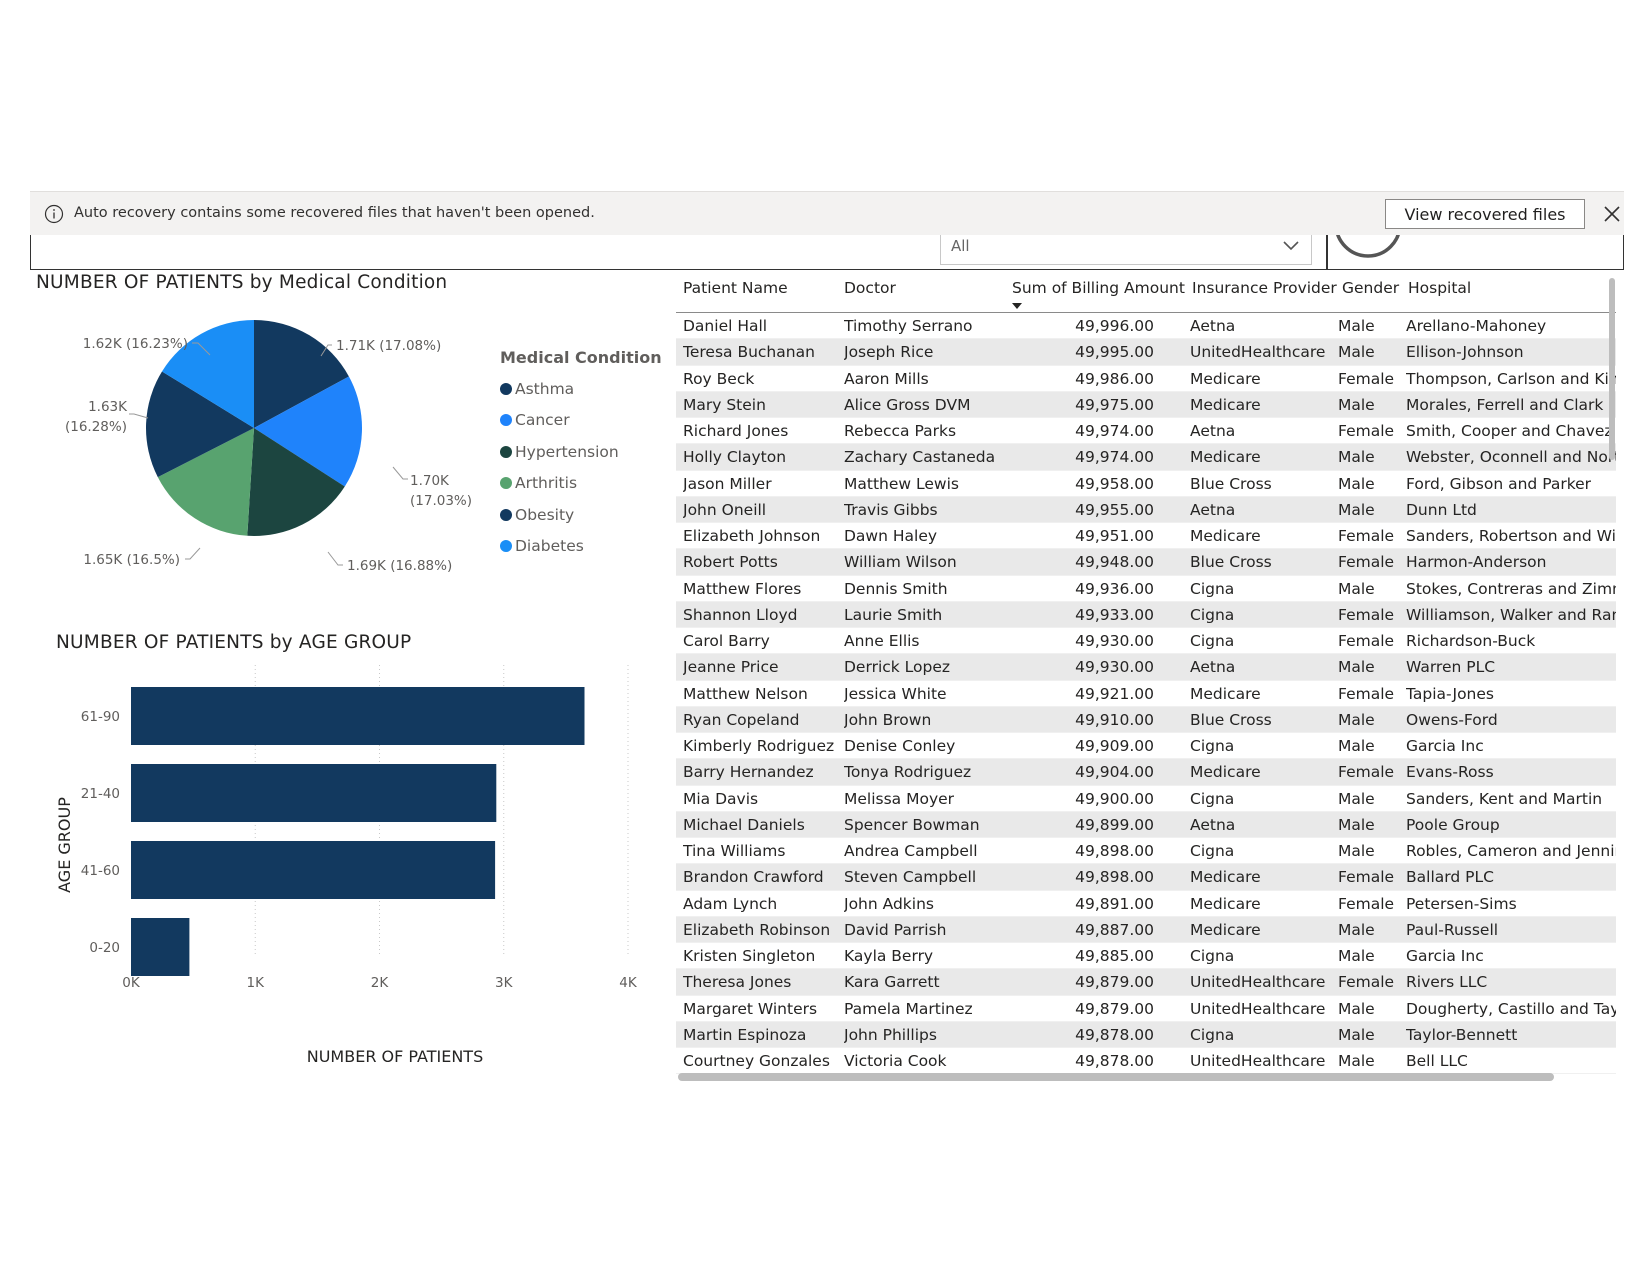  Describe the element at coordinates (1471, 641) in the screenshot. I see `cell-hospital: Richardson-Buck` at that location.